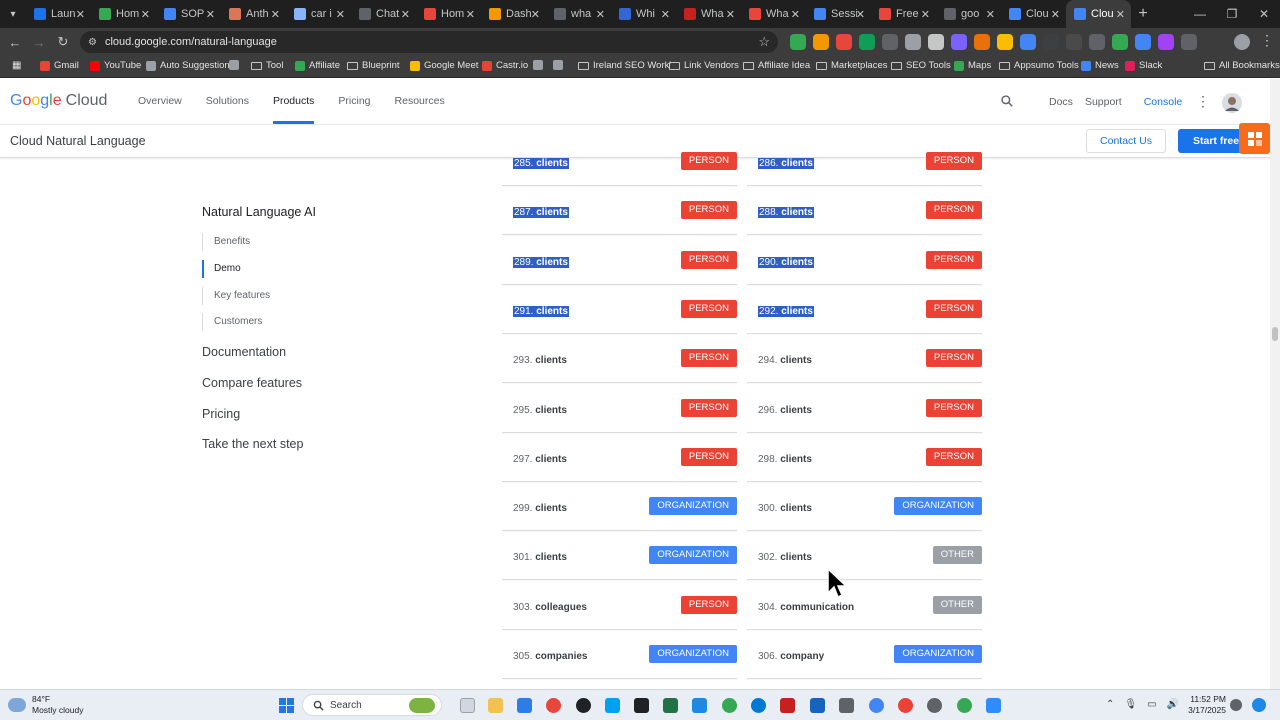 Image resolution: width=1280 pixels, height=720 pixels. What do you see at coordinates (1232, 103) in the screenshot?
I see `user-avatar` at bounding box center [1232, 103].